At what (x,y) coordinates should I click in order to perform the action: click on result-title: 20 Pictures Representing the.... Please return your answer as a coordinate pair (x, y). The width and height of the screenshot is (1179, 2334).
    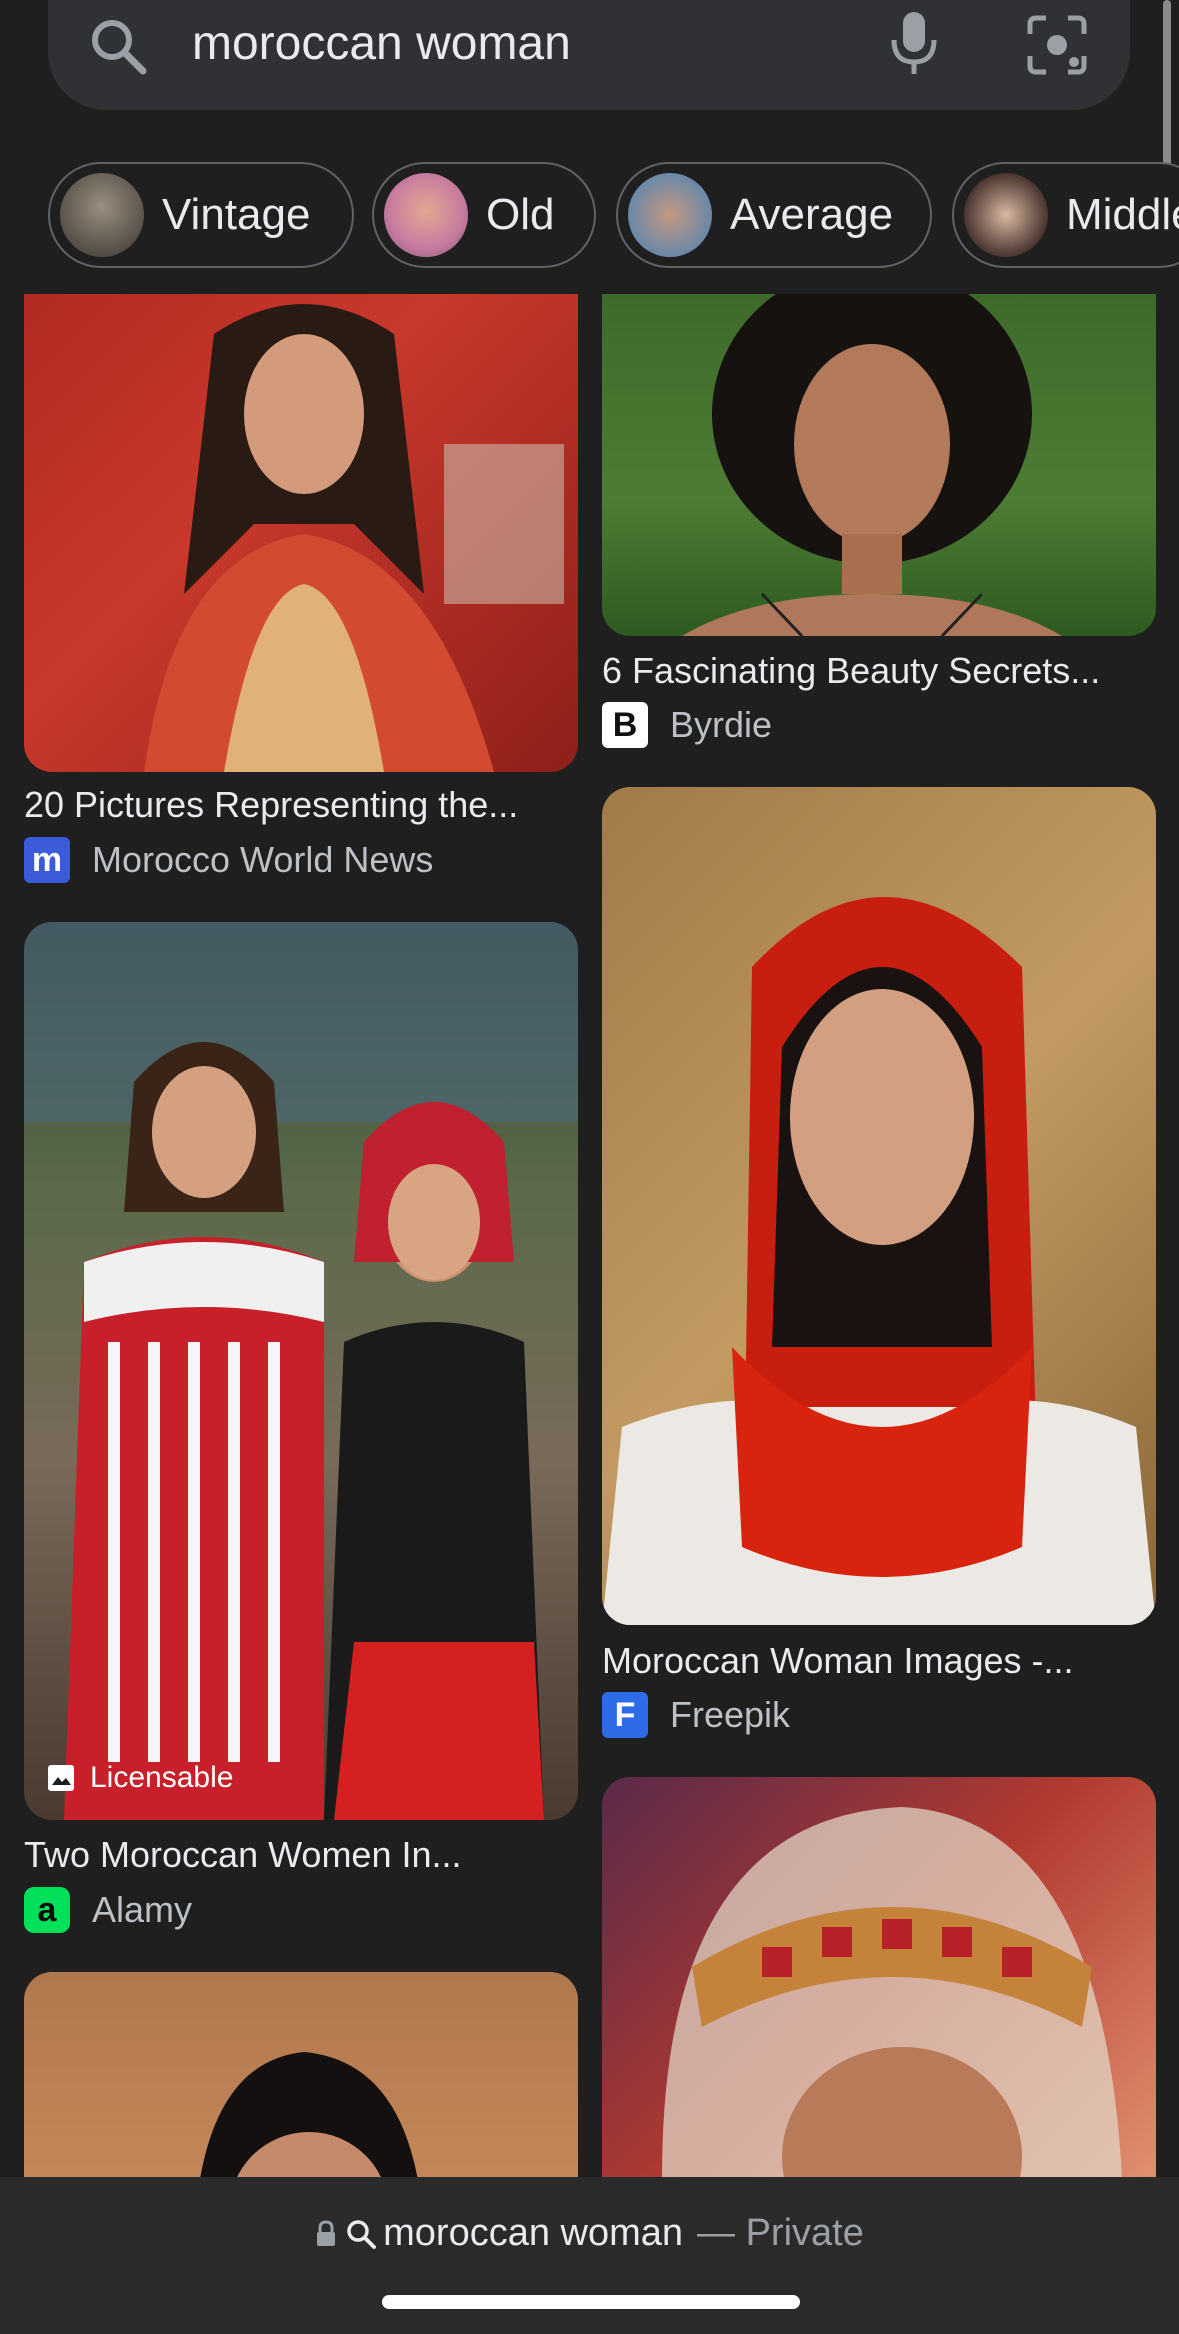
    Looking at the image, I should click on (271, 805).